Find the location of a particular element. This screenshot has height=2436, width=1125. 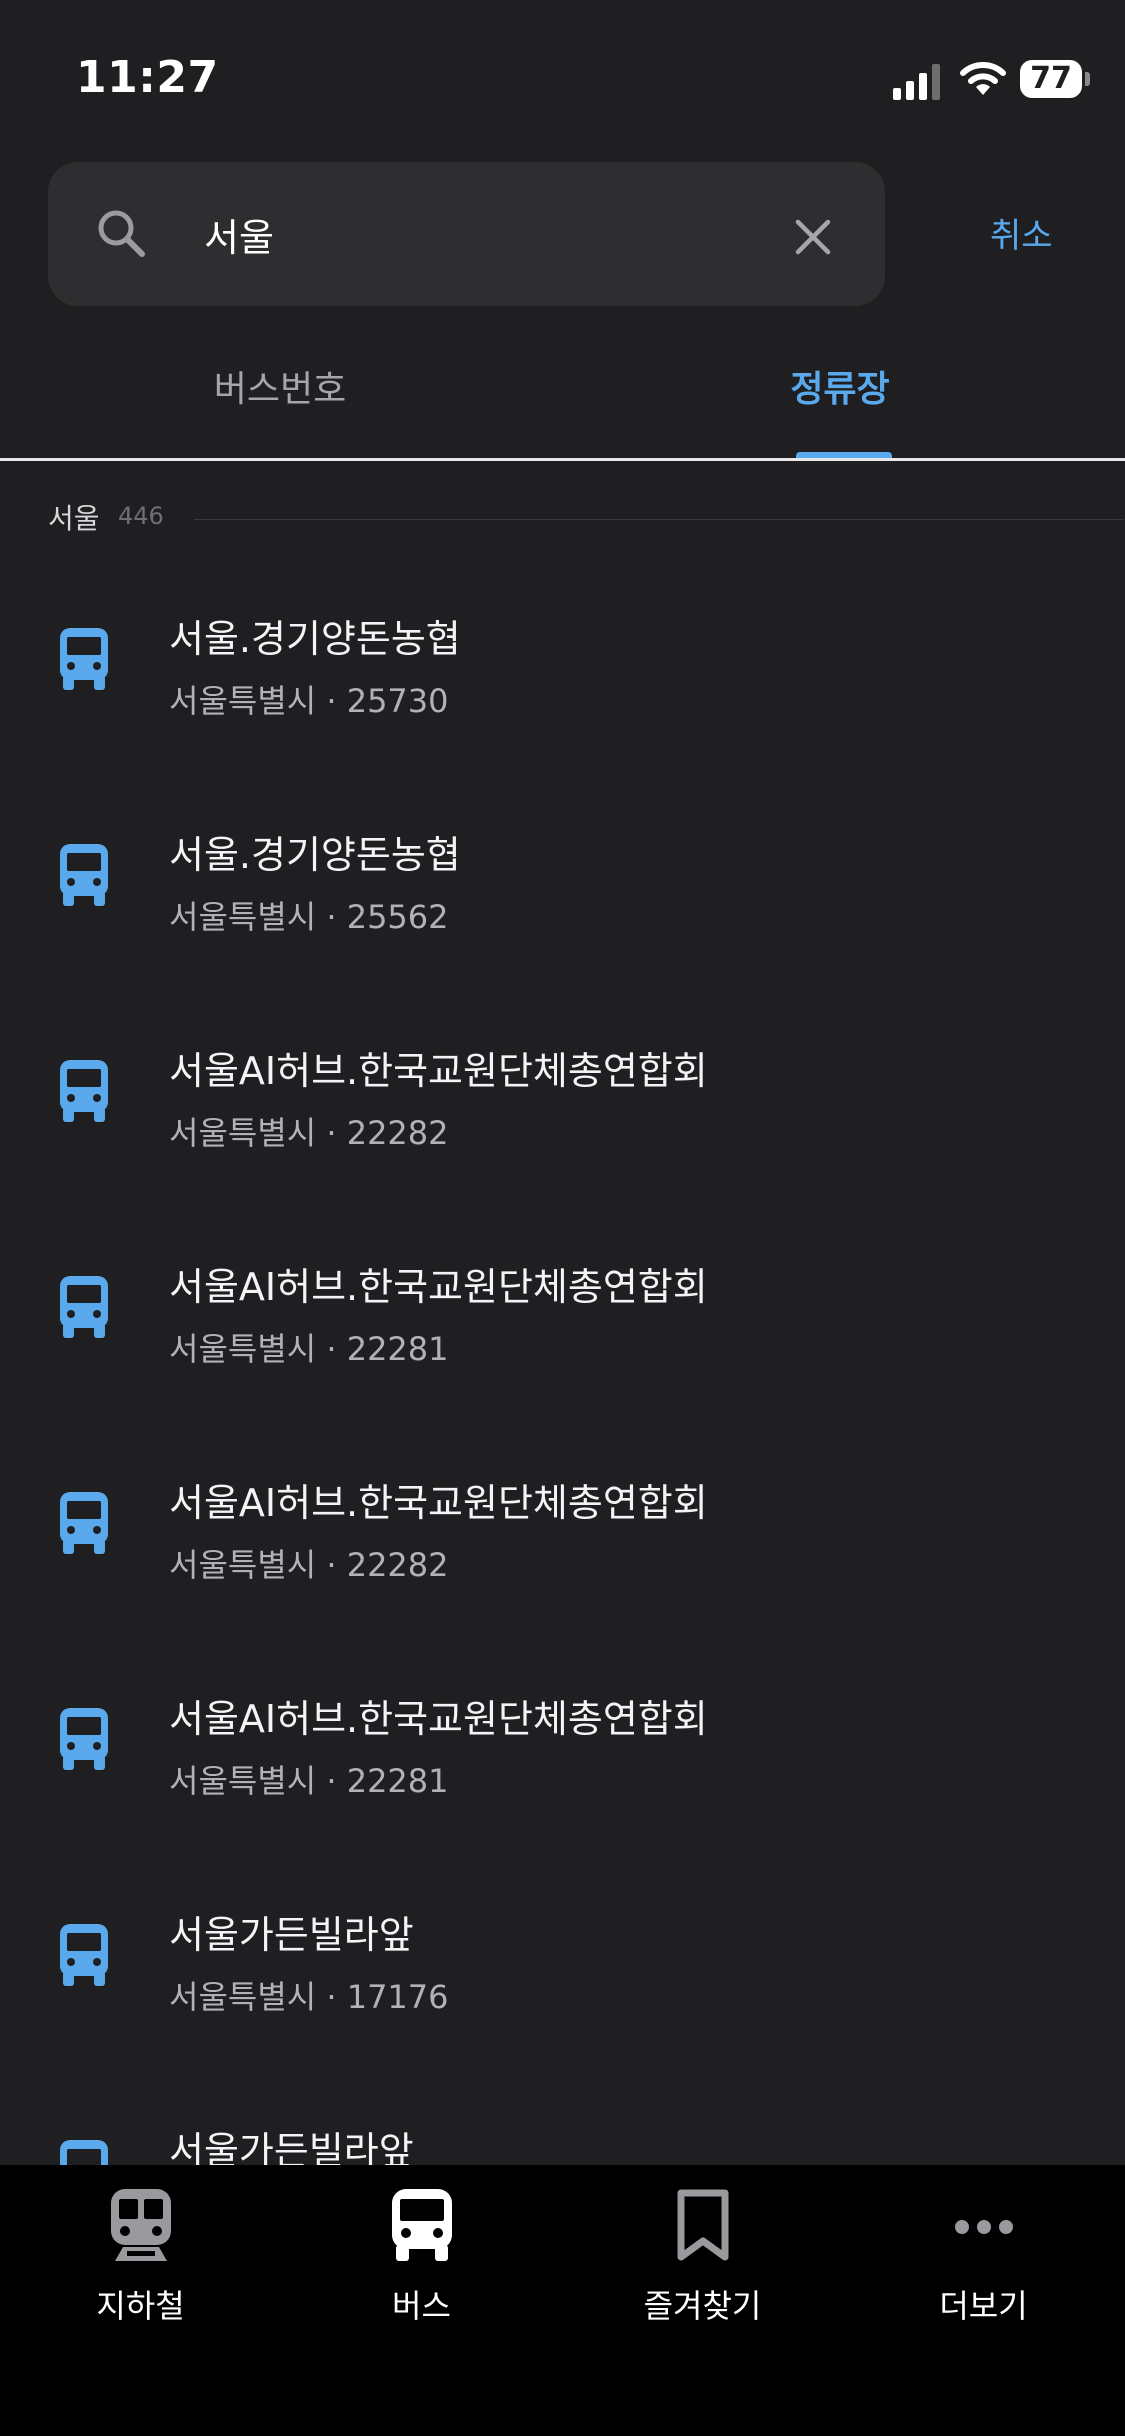

section-header: 서울 446 is located at coordinates (586, 519).